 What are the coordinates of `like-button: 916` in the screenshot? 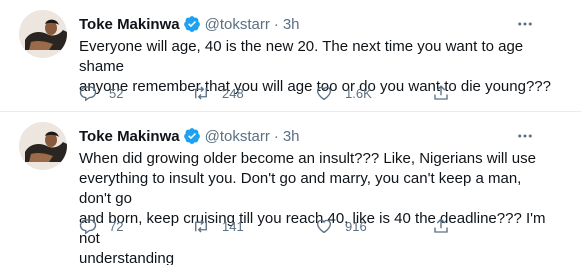 It's located at (341, 226).